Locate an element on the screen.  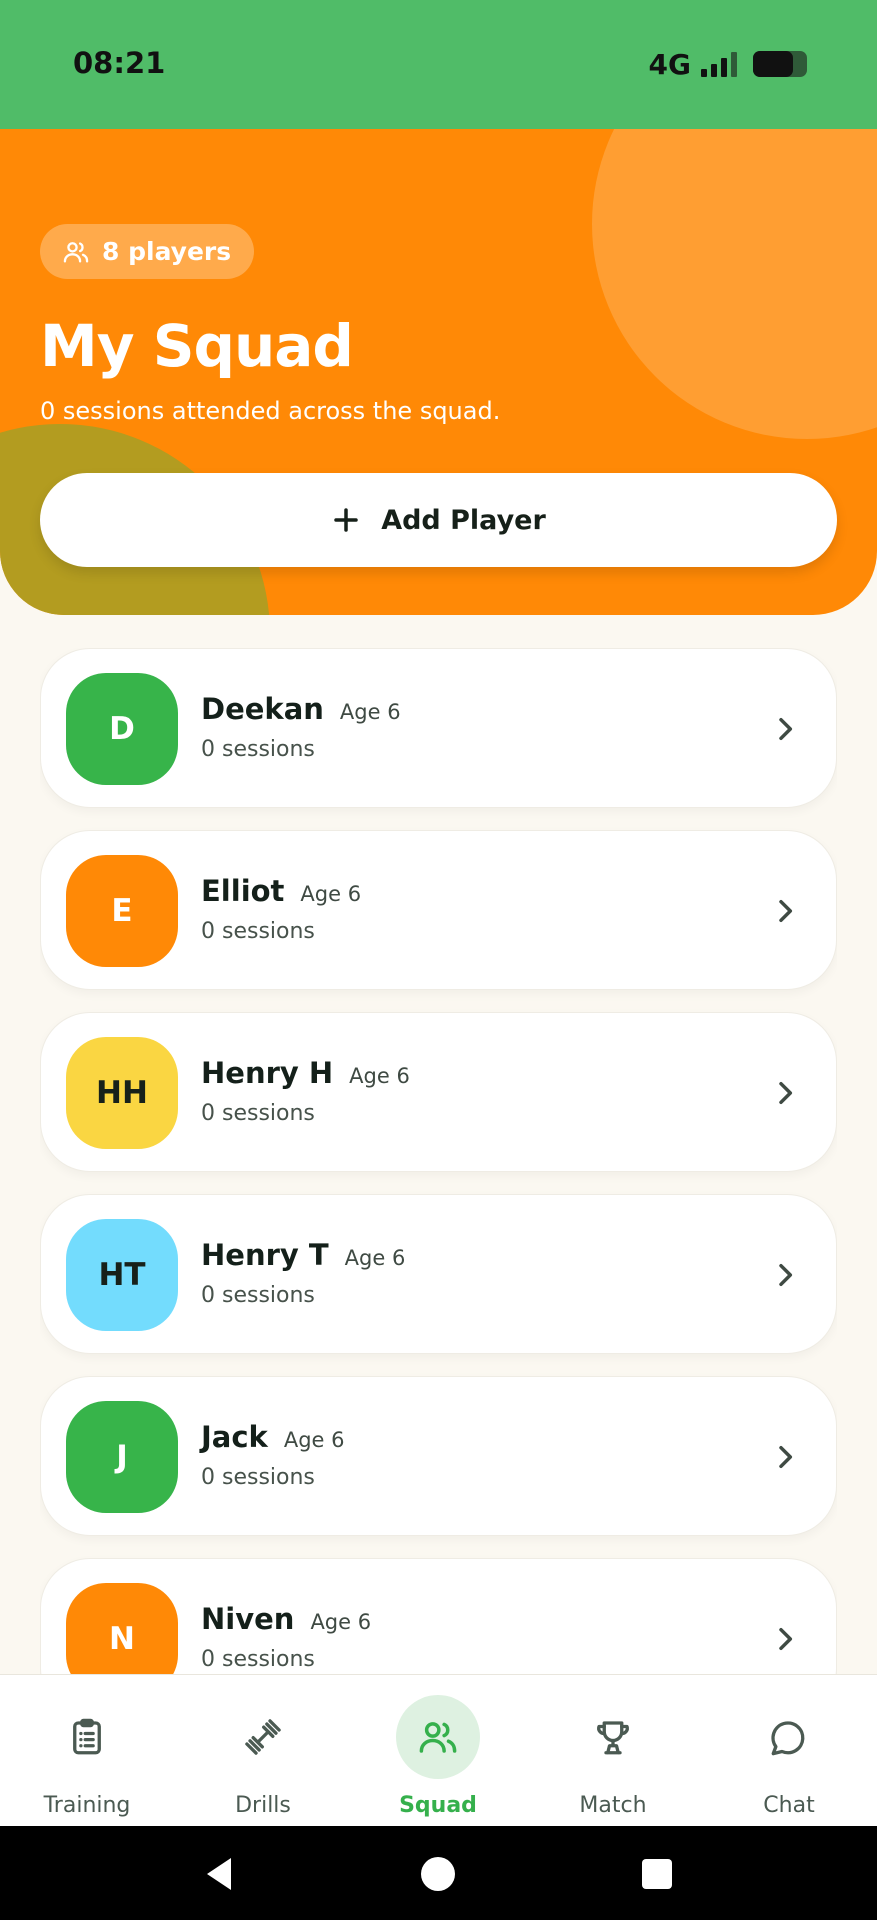
player-name-row: Elliot Age 6 is located at coordinates (281, 891).